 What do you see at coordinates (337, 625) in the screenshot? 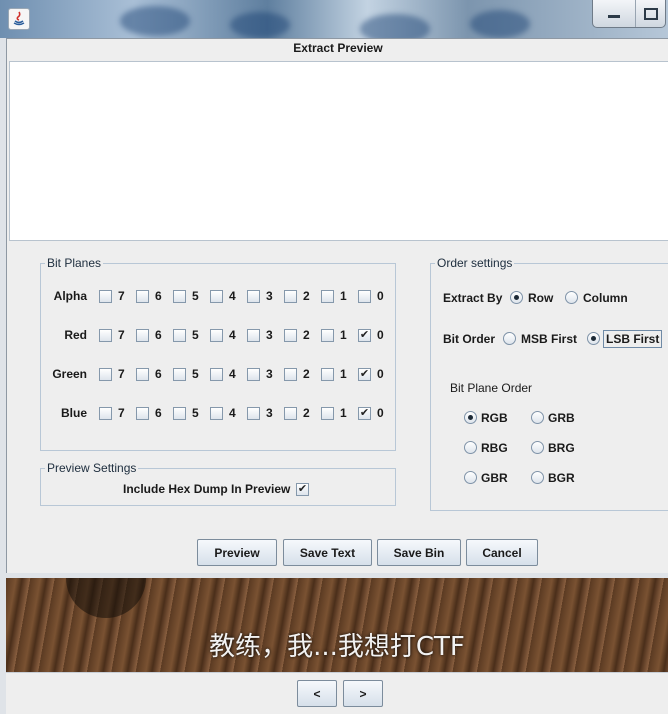
I see `background-image: 教练，我...我想打CTF` at bounding box center [337, 625].